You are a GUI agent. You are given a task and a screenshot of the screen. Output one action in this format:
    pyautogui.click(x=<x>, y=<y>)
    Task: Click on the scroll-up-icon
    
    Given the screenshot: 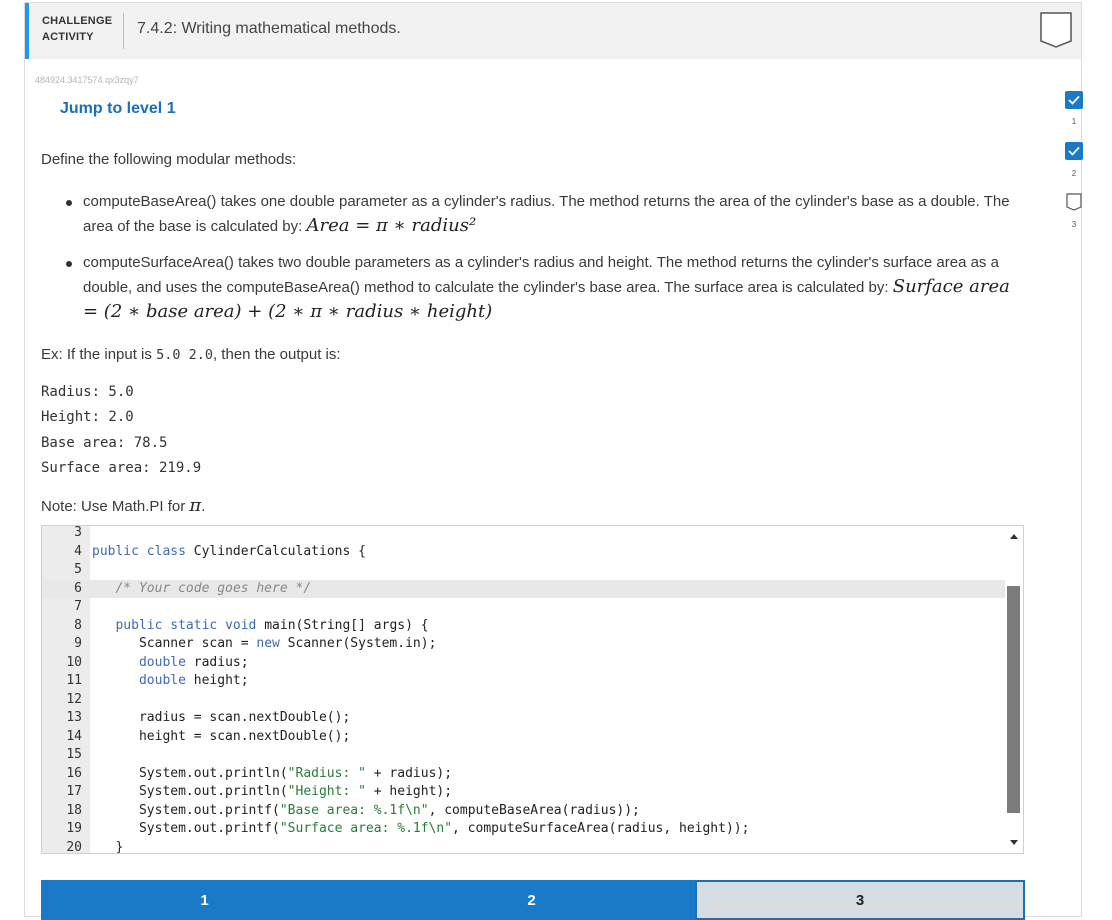 What is the action you would take?
    pyautogui.click(x=1014, y=536)
    